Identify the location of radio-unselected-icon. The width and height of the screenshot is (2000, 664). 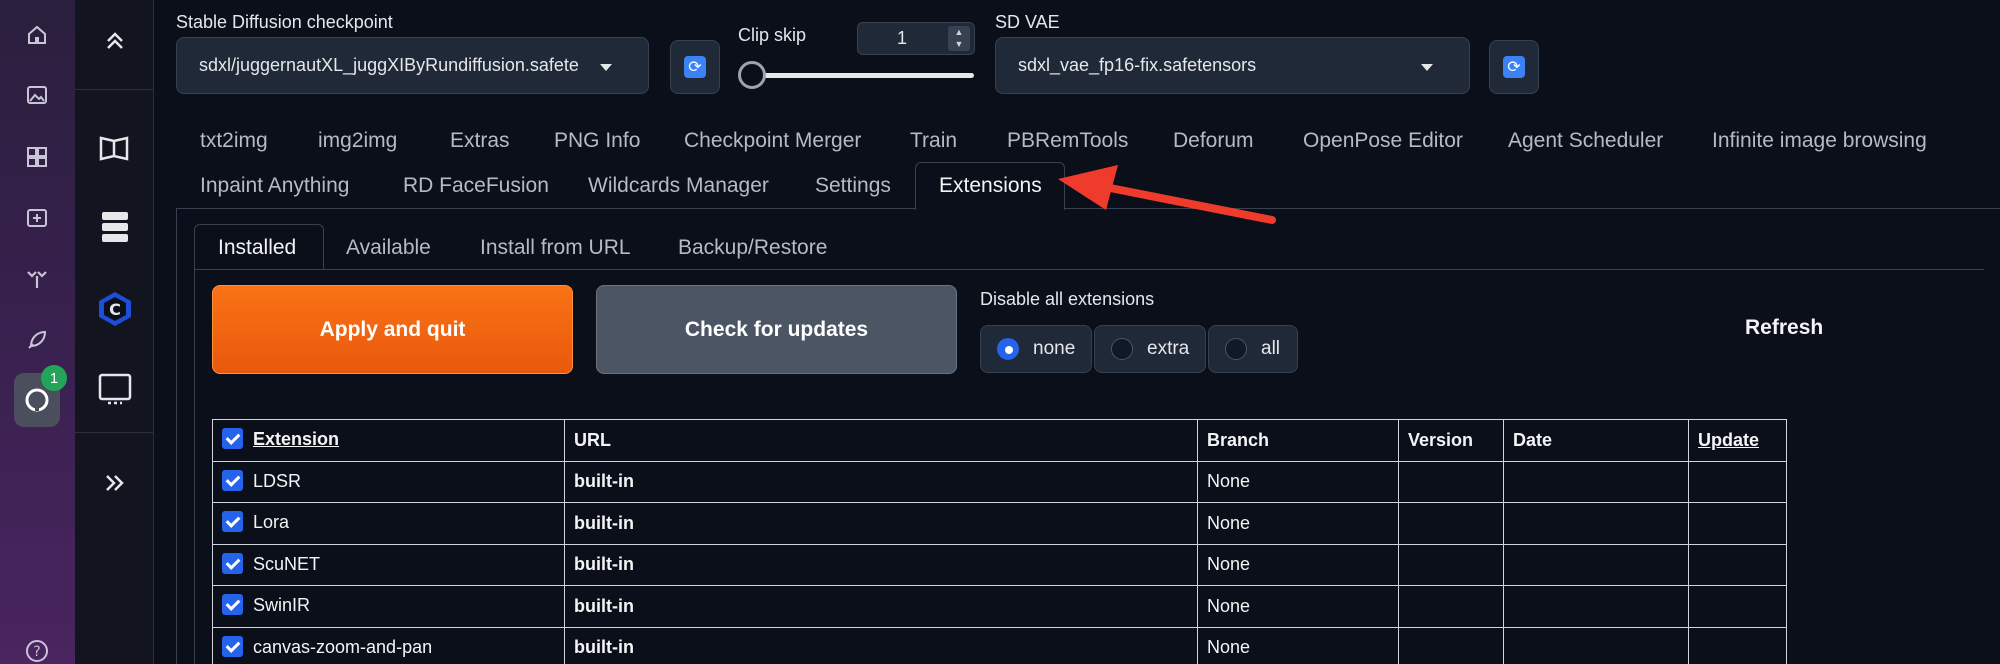
(1236, 349).